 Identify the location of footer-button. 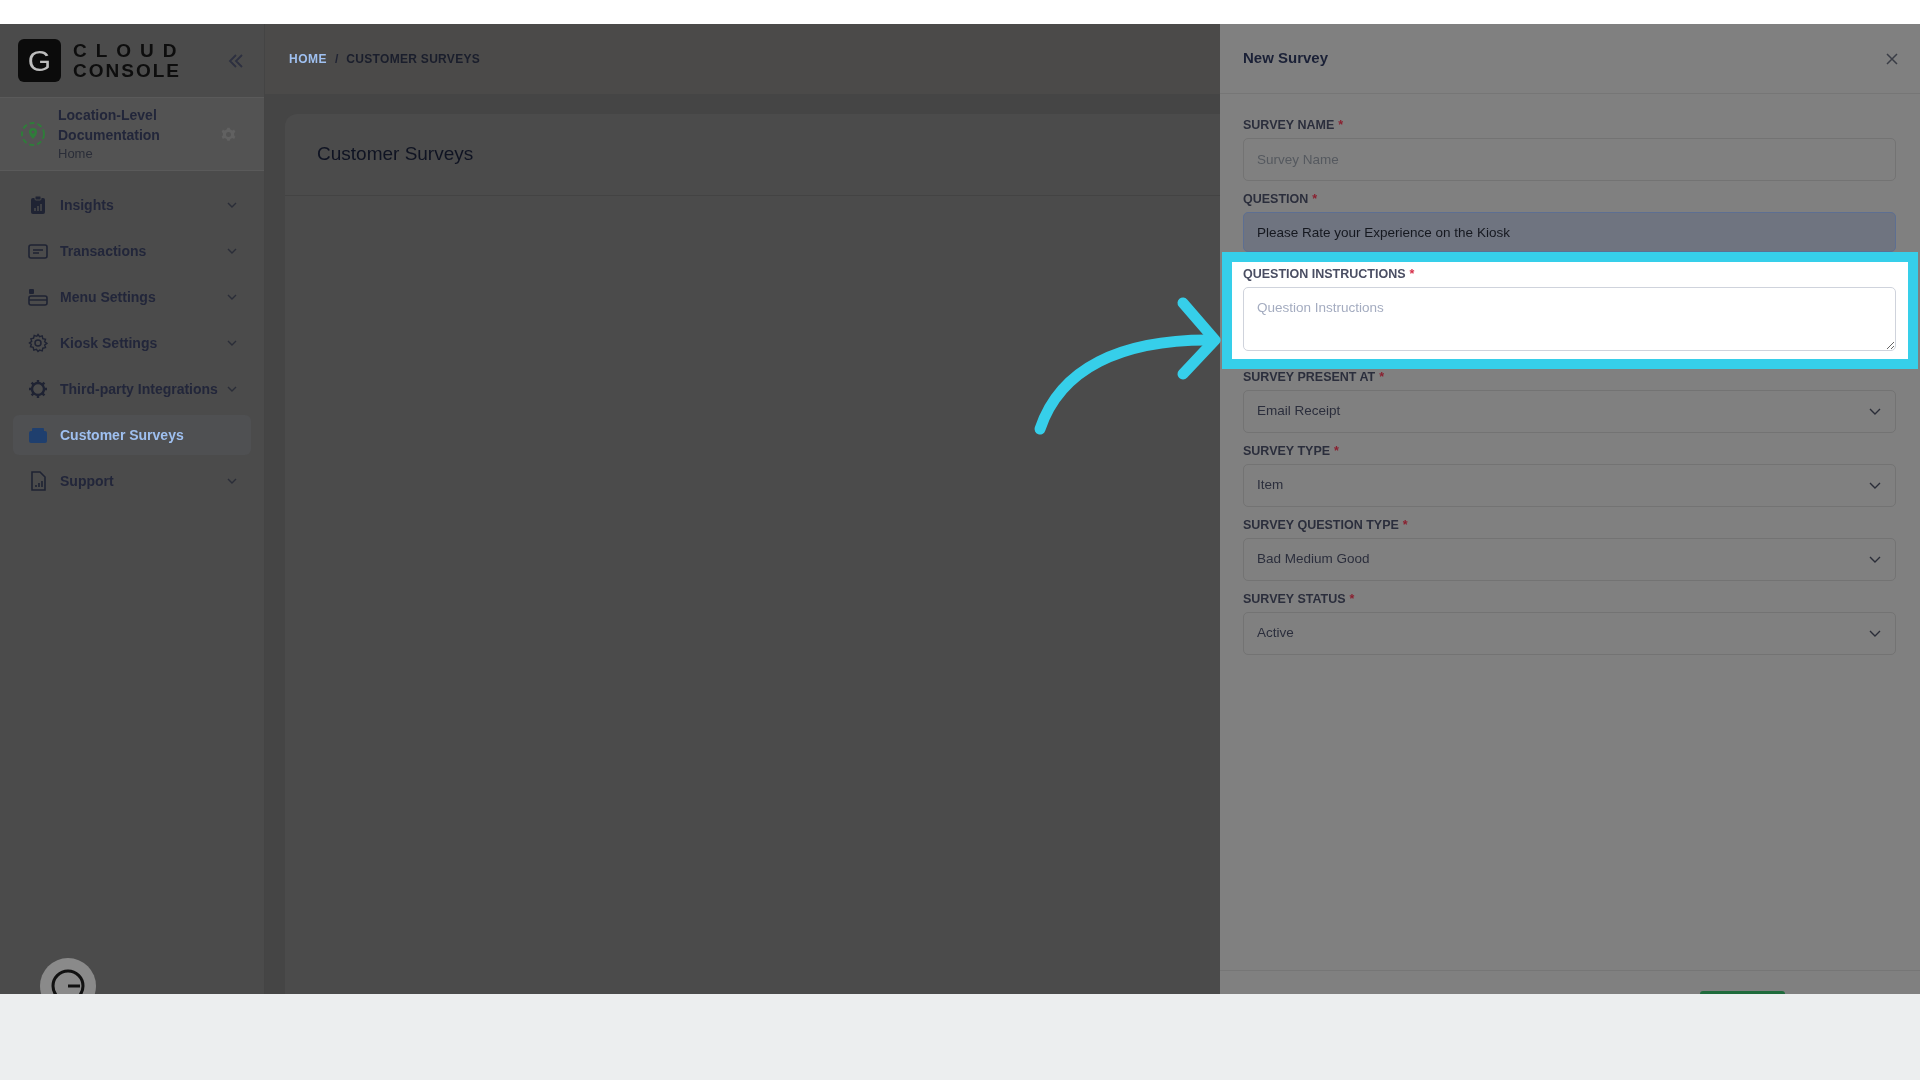
(1742, 992).